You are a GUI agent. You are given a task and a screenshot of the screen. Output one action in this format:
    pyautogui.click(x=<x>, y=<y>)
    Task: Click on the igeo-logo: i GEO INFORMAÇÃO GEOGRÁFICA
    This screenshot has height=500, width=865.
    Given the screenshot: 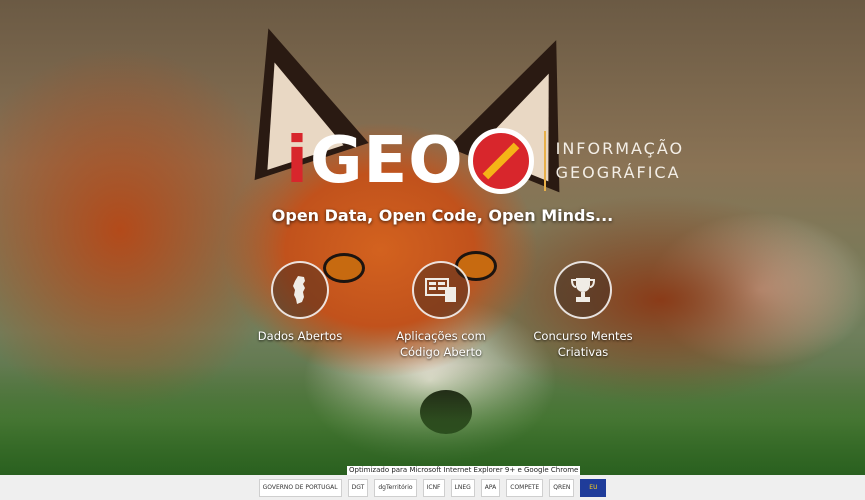 What is the action you would take?
    pyautogui.click(x=485, y=161)
    